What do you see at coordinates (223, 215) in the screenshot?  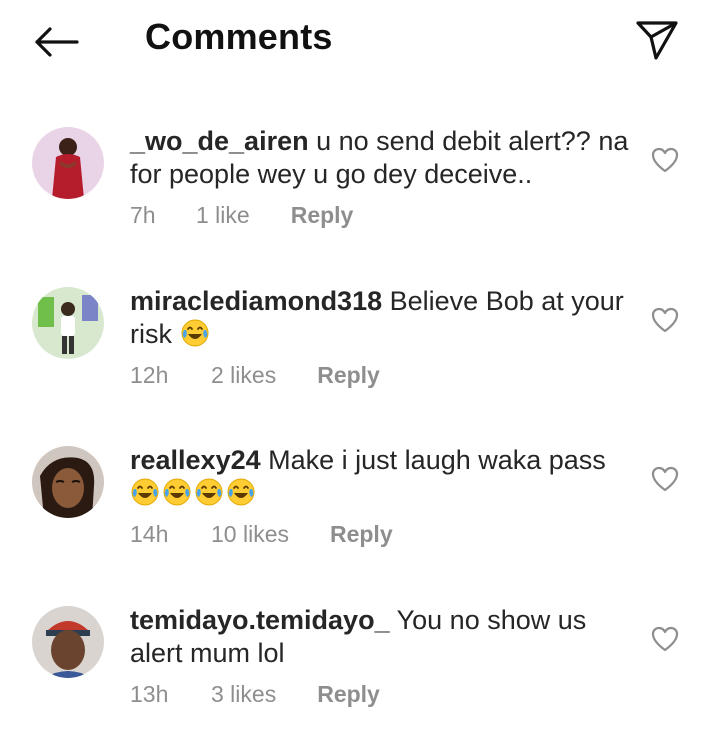 I see `comment-likes: 1 like` at bounding box center [223, 215].